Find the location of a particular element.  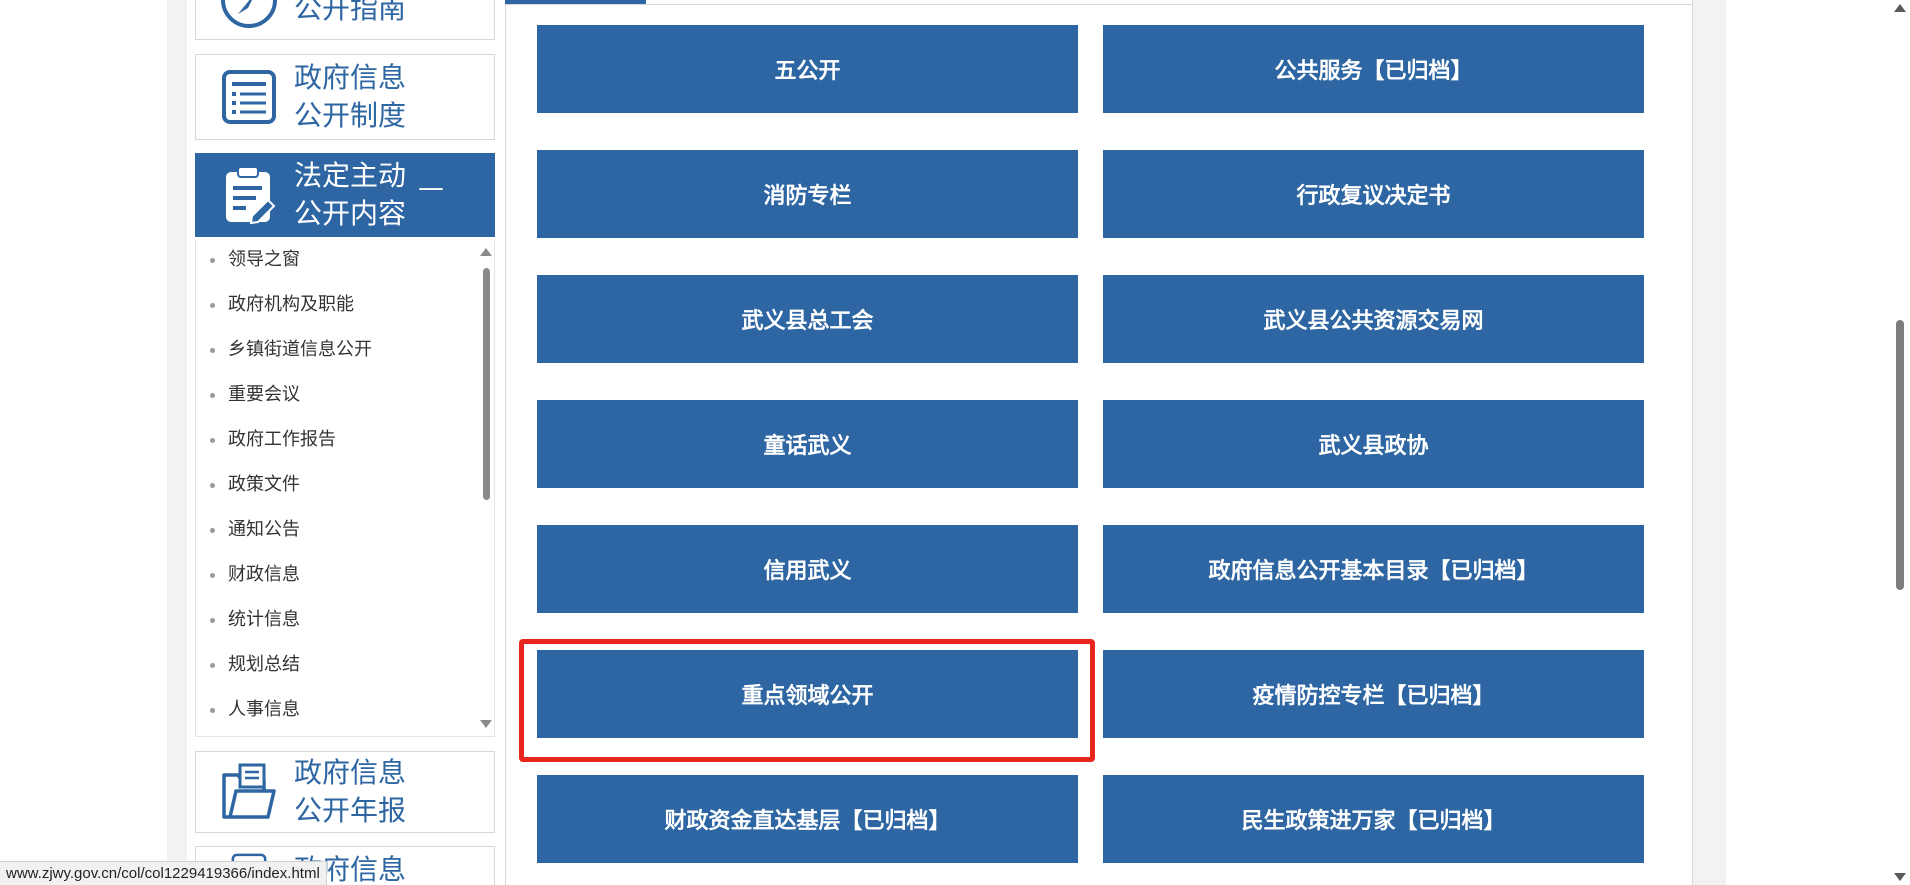

submenu-item: 政策文件 is located at coordinates (345, 487).